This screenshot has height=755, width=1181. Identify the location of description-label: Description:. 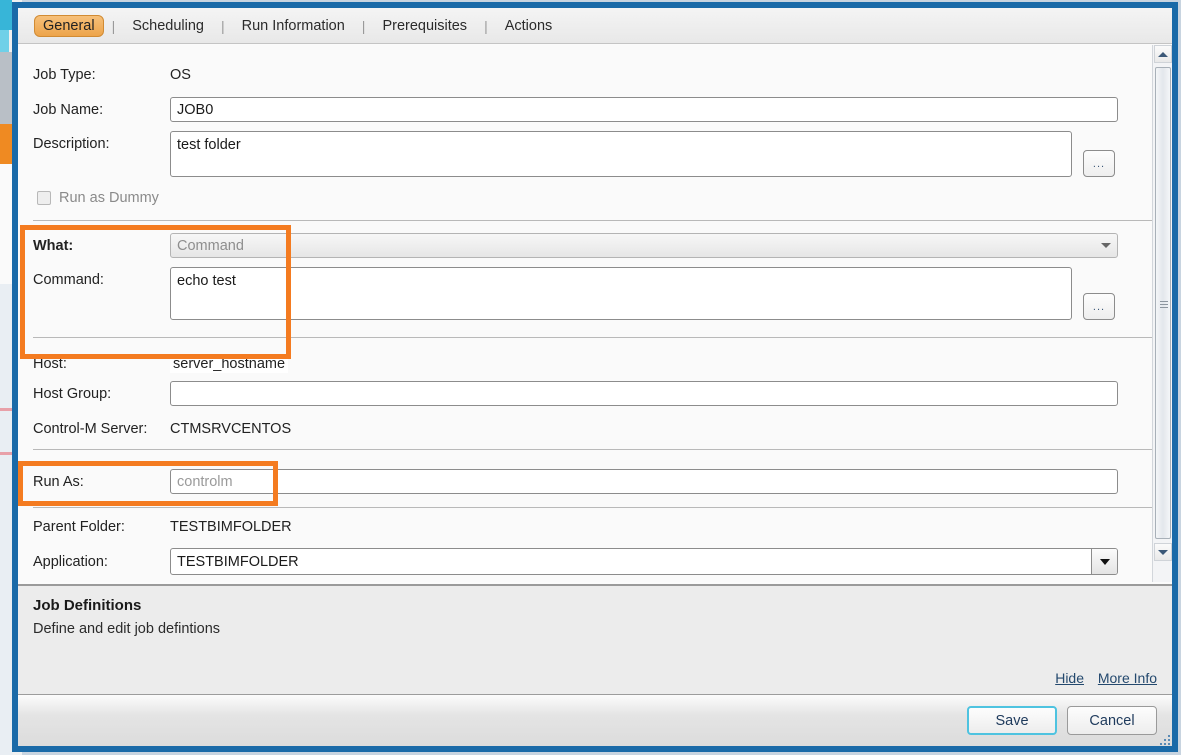
(71, 144).